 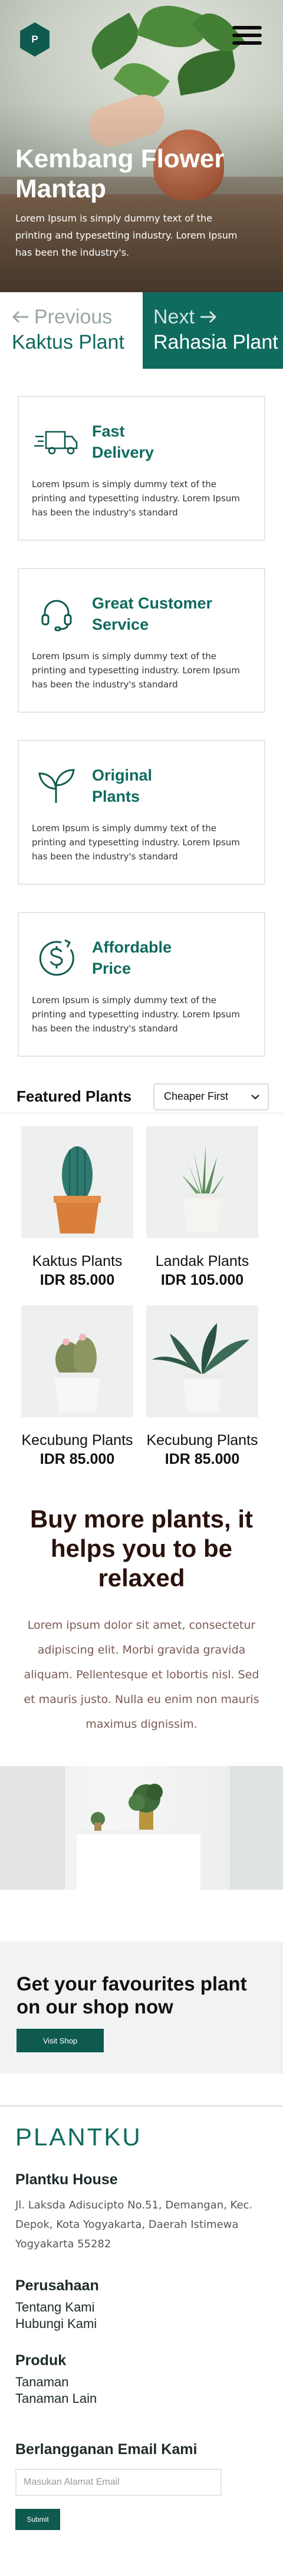 What do you see at coordinates (68, 342) in the screenshot?
I see `previous-title: Kaktus Plant` at bounding box center [68, 342].